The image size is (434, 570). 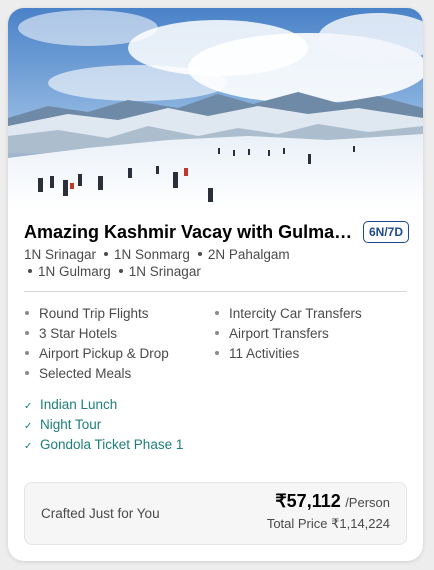 I want to click on itinerary-stop: 2N Pahalgam, so click(x=248, y=254).